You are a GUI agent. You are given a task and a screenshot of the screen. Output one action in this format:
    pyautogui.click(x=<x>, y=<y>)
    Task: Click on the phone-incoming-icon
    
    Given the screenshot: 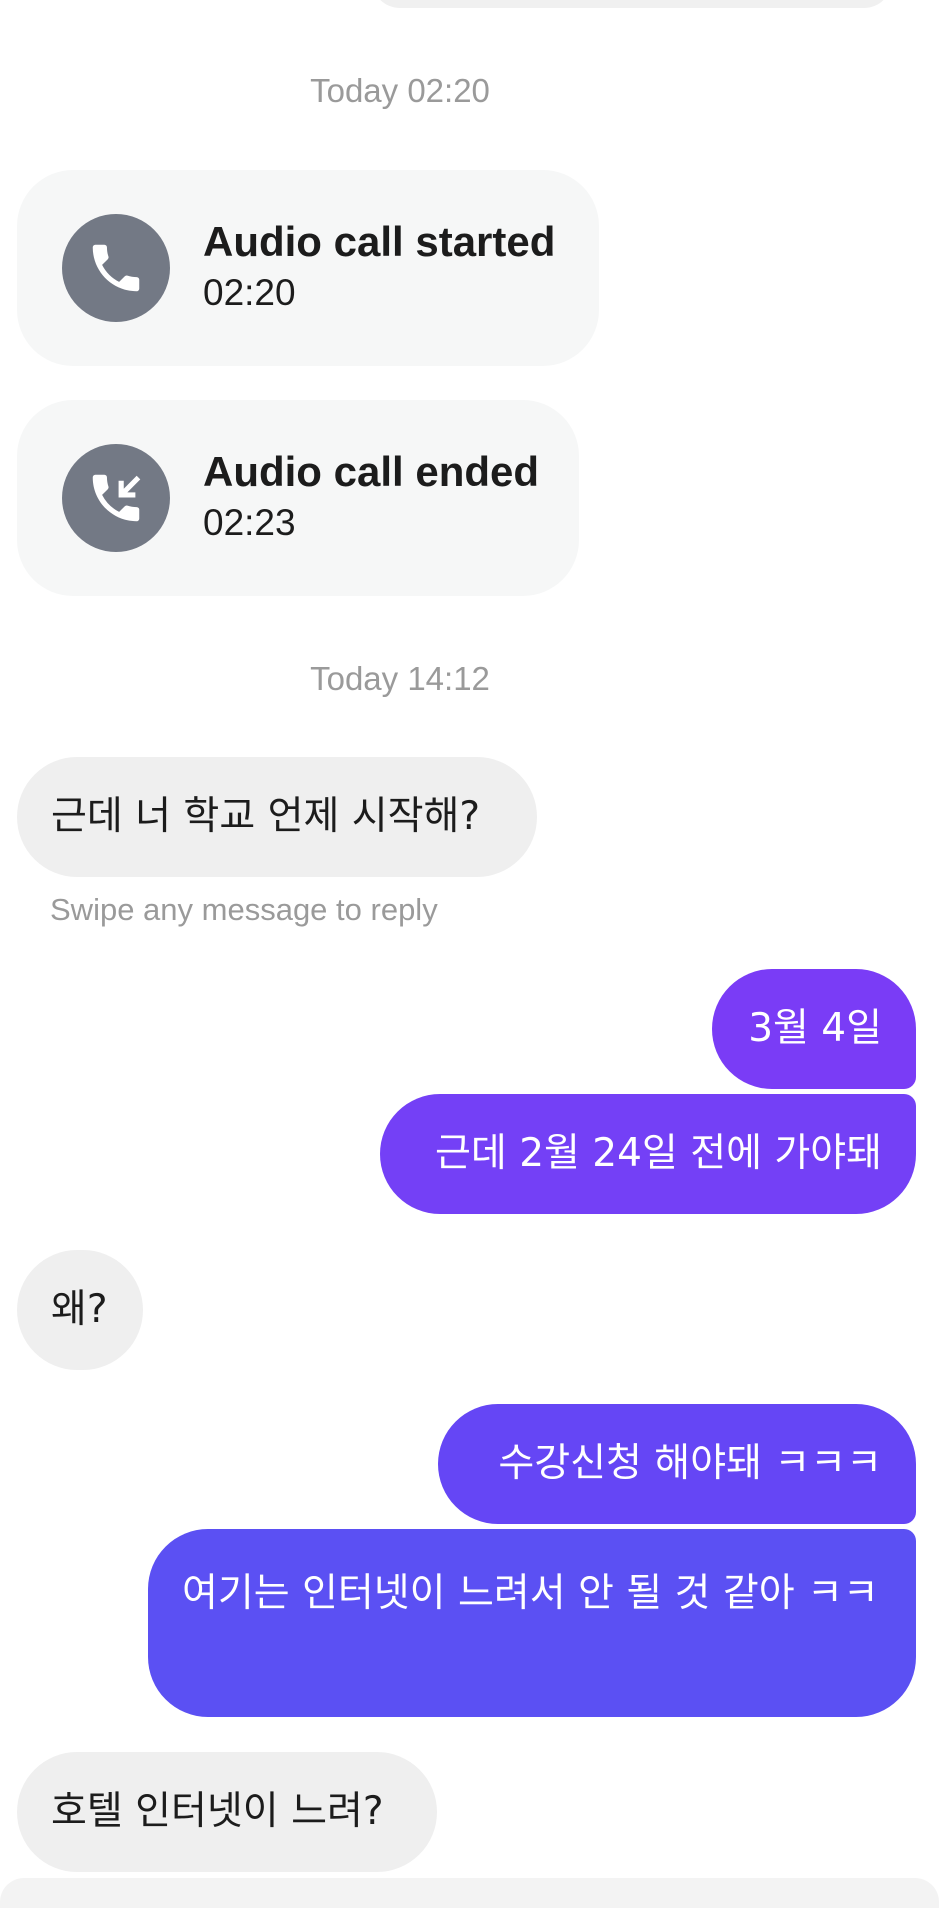 What is the action you would take?
    pyautogui.click(x=116, y=498)
    